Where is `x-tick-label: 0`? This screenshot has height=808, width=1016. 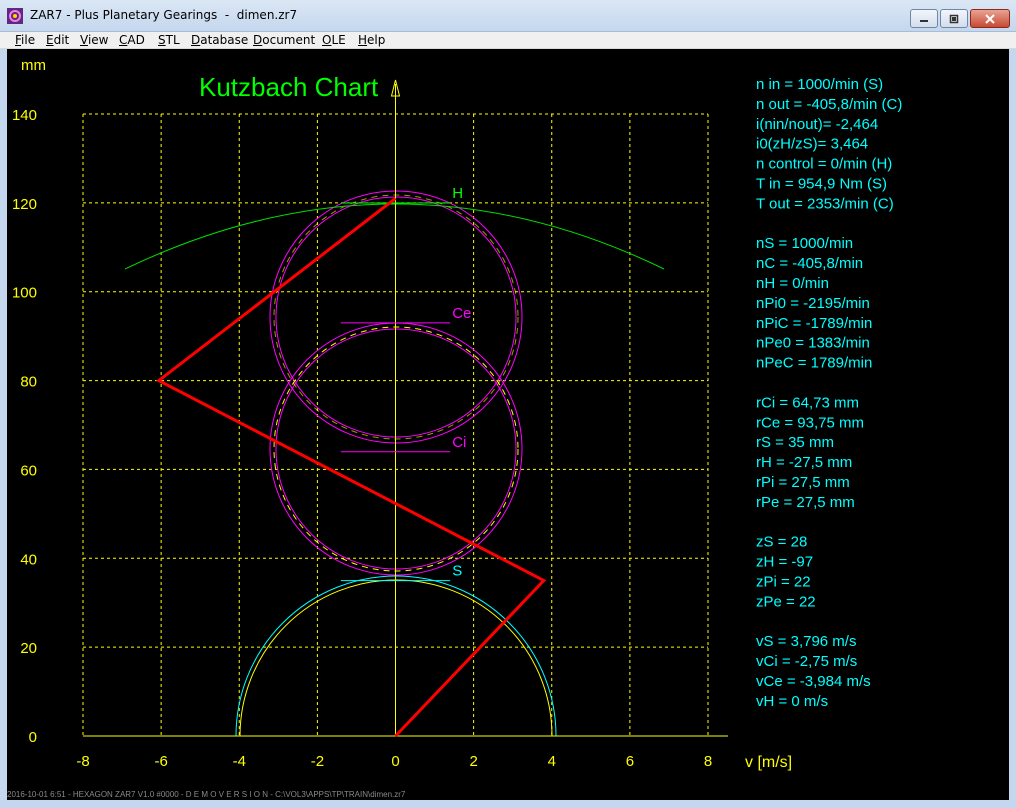
x-tick-label: 0 is located at coordinates (395, 761).